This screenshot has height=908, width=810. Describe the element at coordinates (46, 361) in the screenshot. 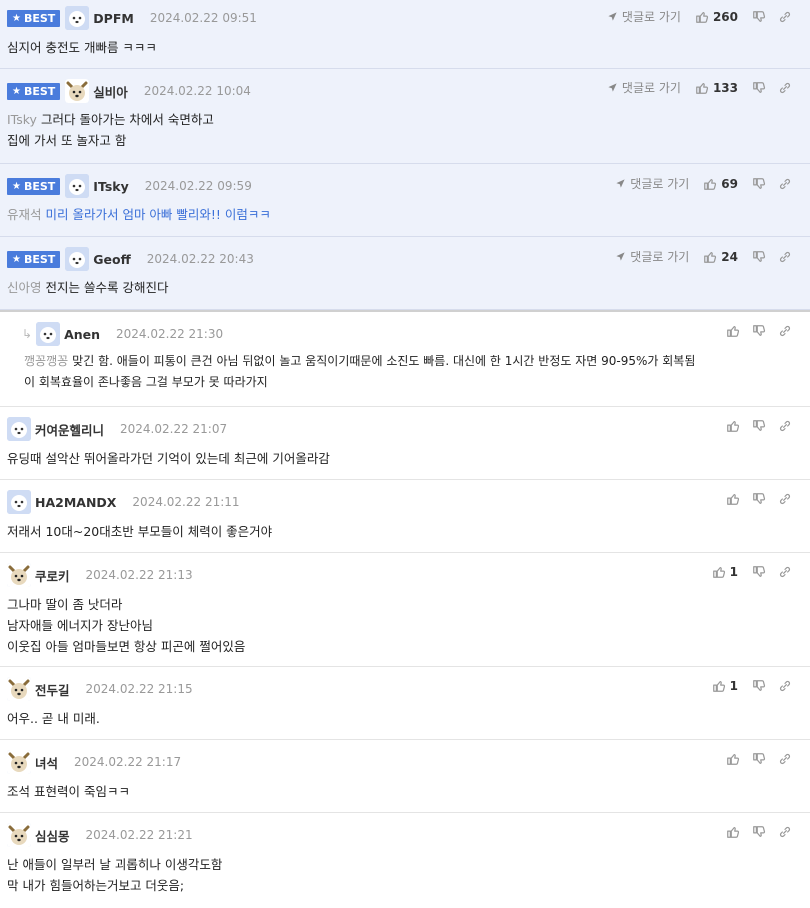

I see `mention: 깽꽁깽꽁` at that location.